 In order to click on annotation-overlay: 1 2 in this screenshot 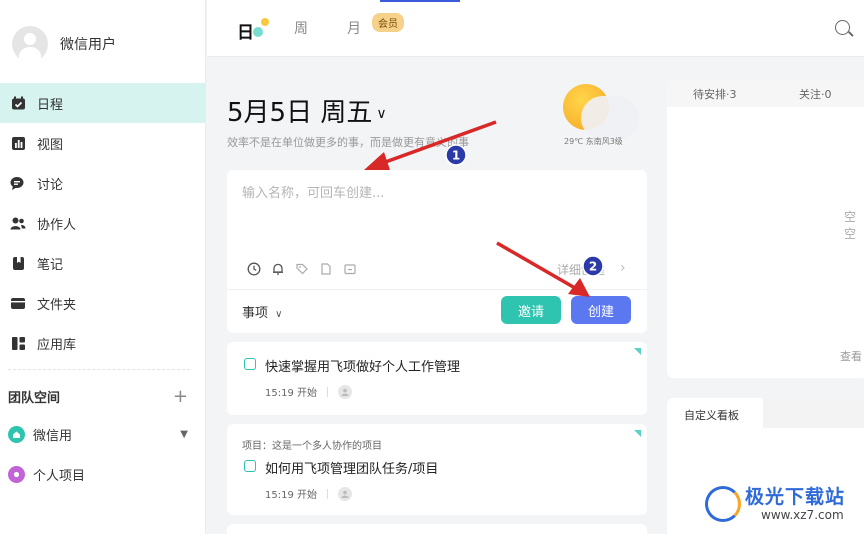, I will do `click(484, 208)`.